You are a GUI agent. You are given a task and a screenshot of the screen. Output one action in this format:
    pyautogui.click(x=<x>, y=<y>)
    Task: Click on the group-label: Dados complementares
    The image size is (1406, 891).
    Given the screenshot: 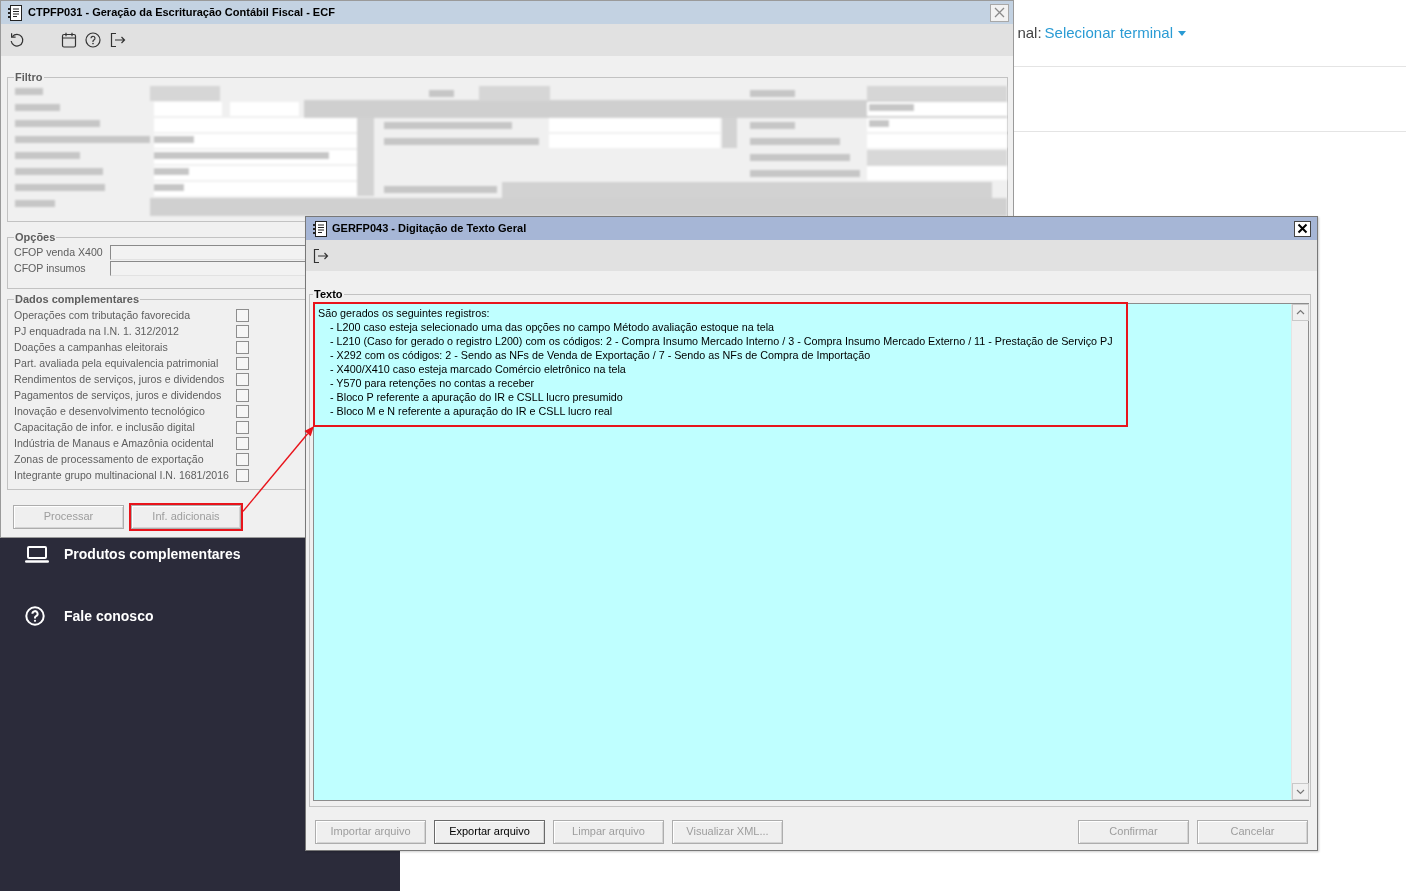 What is the action you would take?
    pyautogui.click(x=77, y=299)
    